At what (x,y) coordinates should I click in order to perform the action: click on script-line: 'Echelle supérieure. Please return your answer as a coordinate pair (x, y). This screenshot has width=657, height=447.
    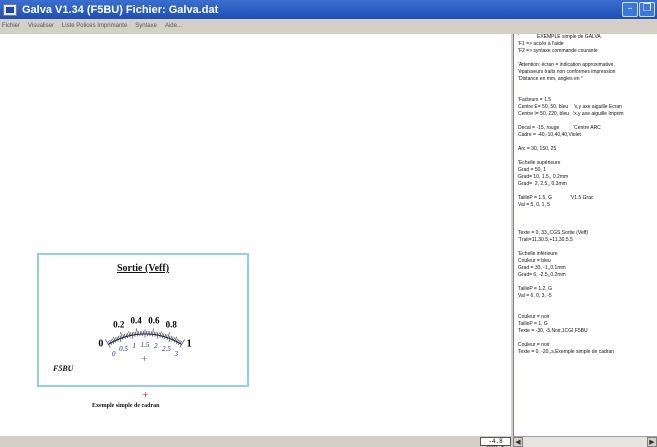
    Looking at the image, I should click on (539, 163).